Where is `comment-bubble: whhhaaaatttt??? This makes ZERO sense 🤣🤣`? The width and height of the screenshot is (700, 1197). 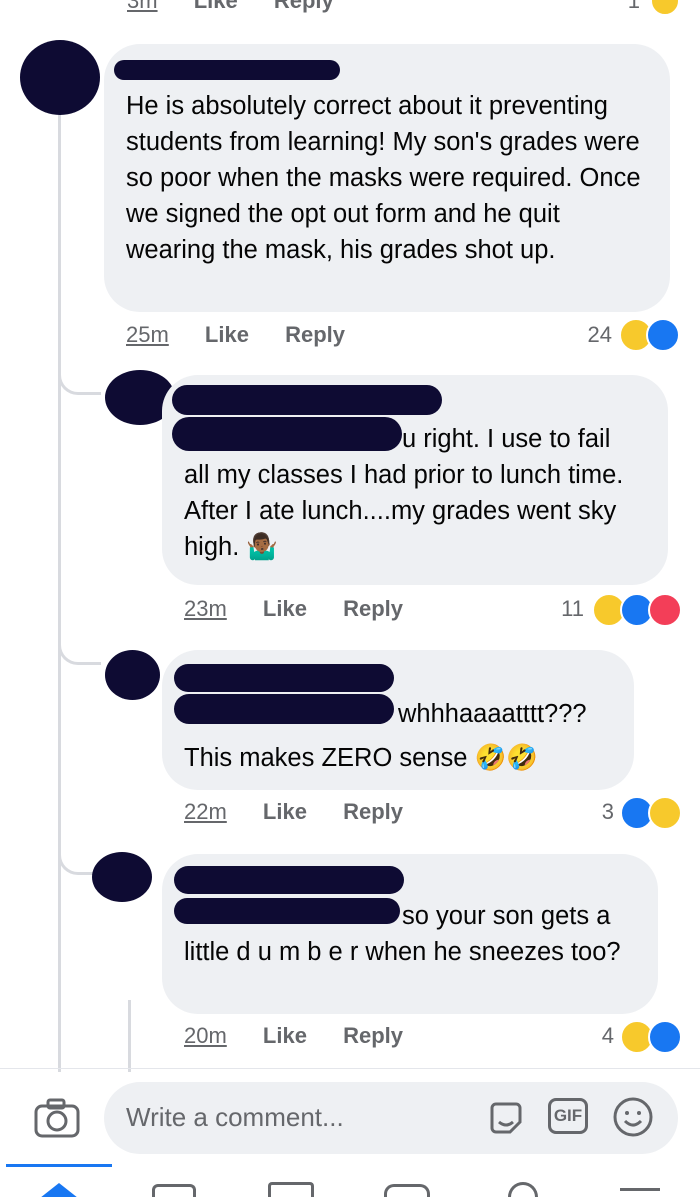 comment-bubble: whhhaaaatttt??? This makes ZERO sense 🤣🤣 is located at coordinates (398, 720).